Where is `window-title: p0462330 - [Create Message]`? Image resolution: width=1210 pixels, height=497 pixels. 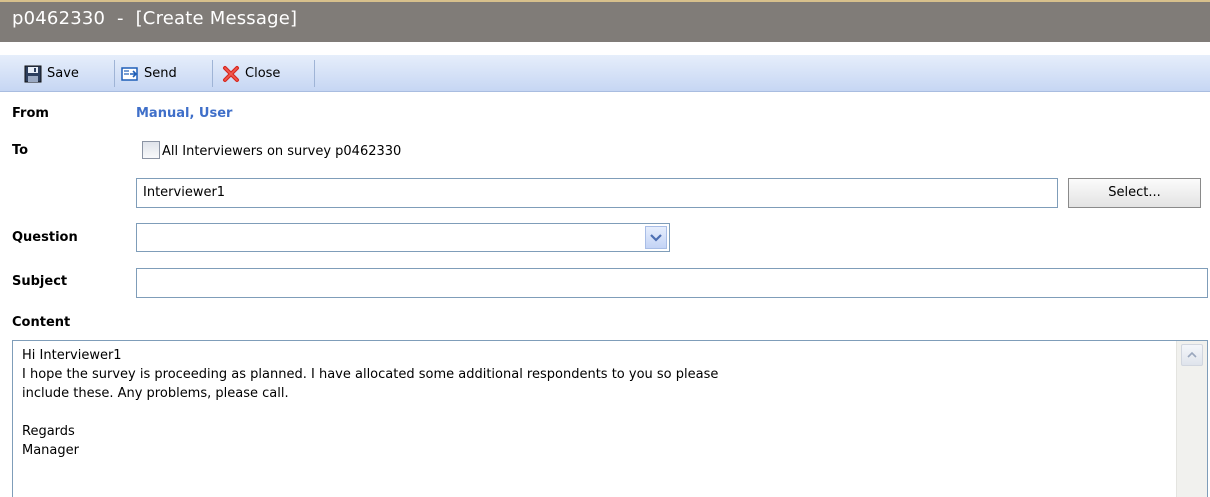 window-title: p0462330 - [Create Message] is located at coordinates (155, 18).